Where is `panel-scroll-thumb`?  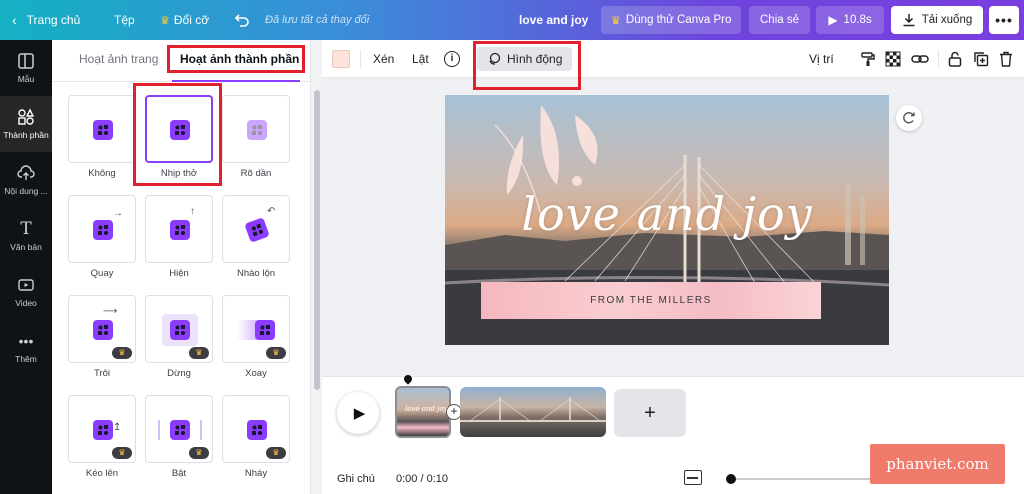 panel-scroll-thumb is located at coordinates (317, 240).